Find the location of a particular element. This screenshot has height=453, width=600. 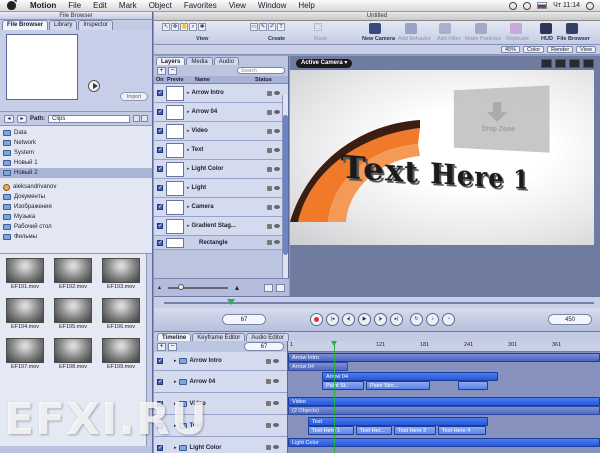

apple-icon is located at coordinates (12, 5).